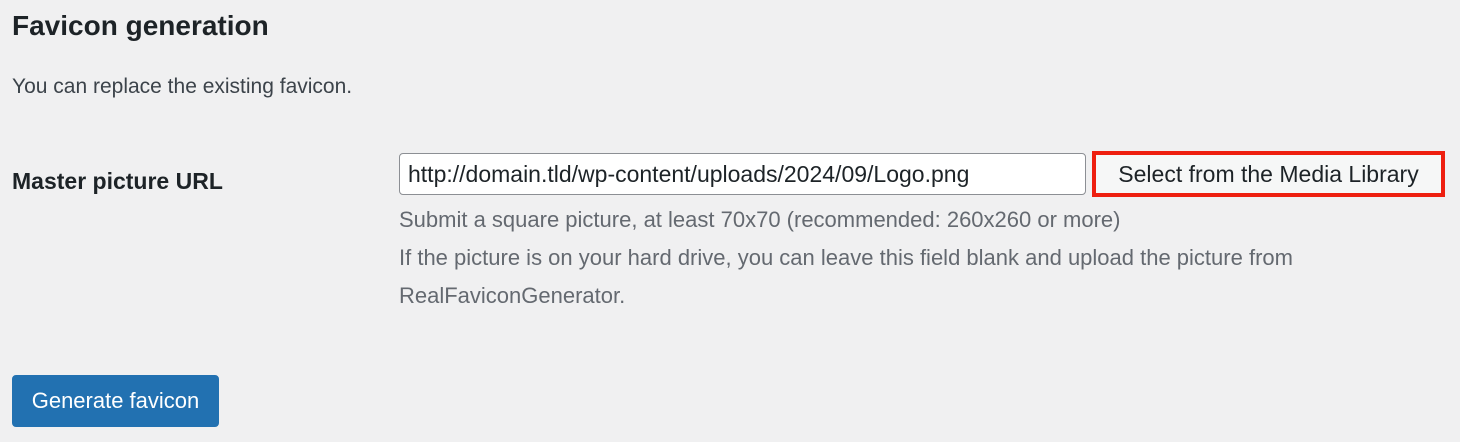 The height and width of the screenshot is (442, 1460). Describe the element at coordinates (512, 295) in the screenshot. I see `help-text-generator: RealFaviconGenerator.` at that location.